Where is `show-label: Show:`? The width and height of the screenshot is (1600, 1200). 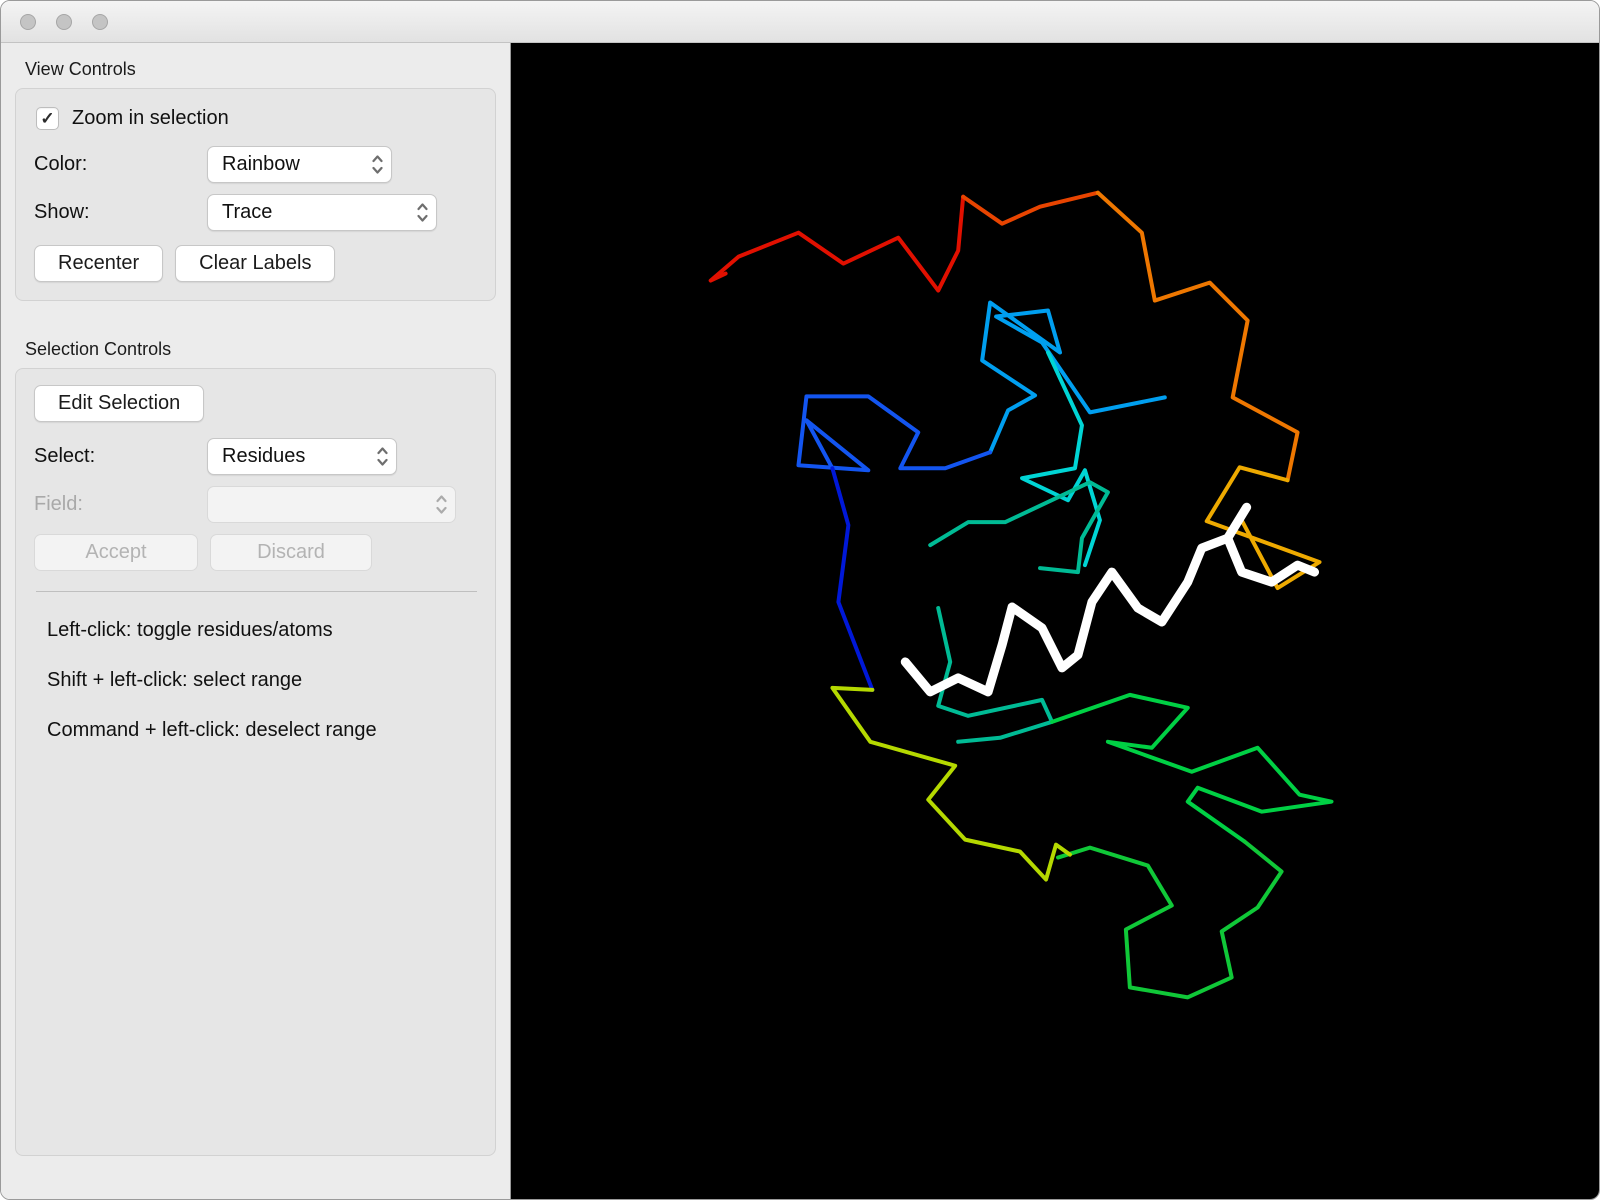
show-label: Show: is located at coordinates (62, 212).